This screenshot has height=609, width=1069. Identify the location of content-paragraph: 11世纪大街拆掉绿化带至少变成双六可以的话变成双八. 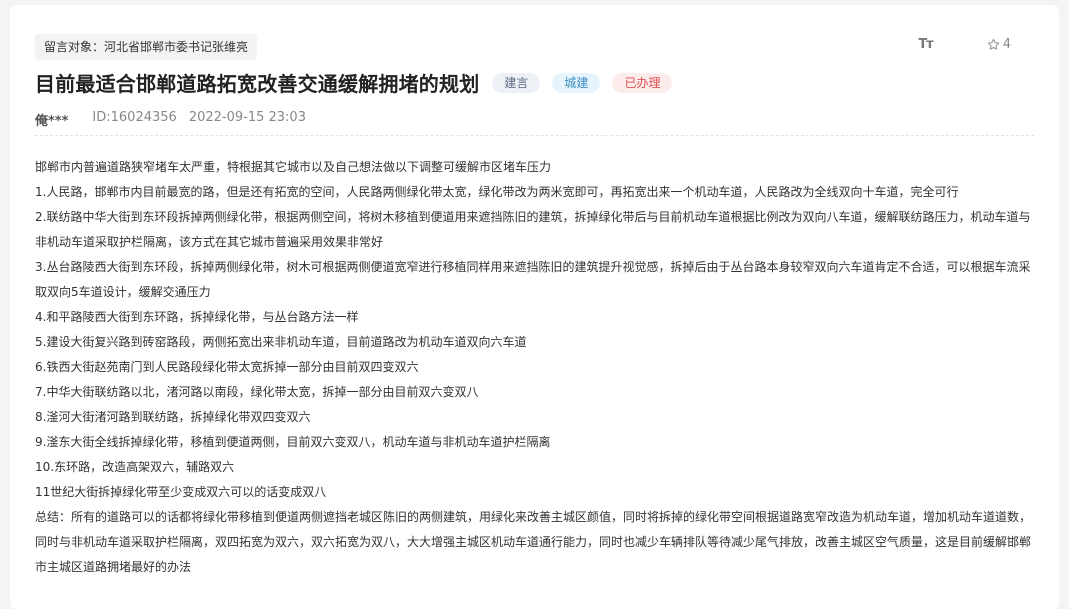
(181, 492).